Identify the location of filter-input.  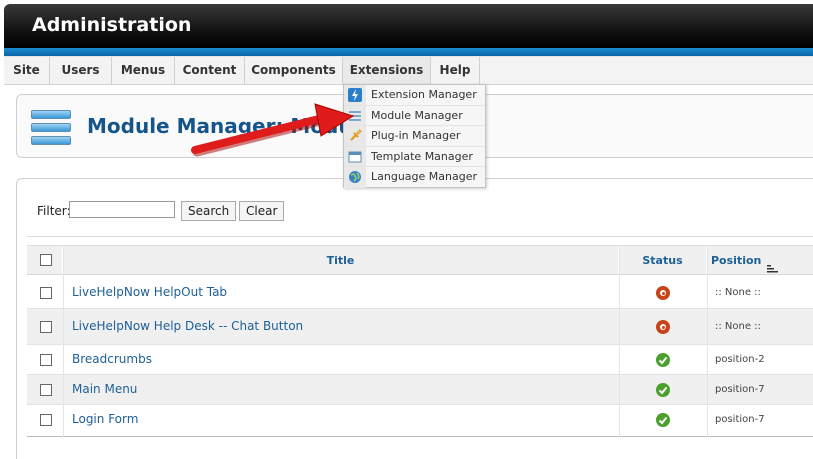
(122, 209).